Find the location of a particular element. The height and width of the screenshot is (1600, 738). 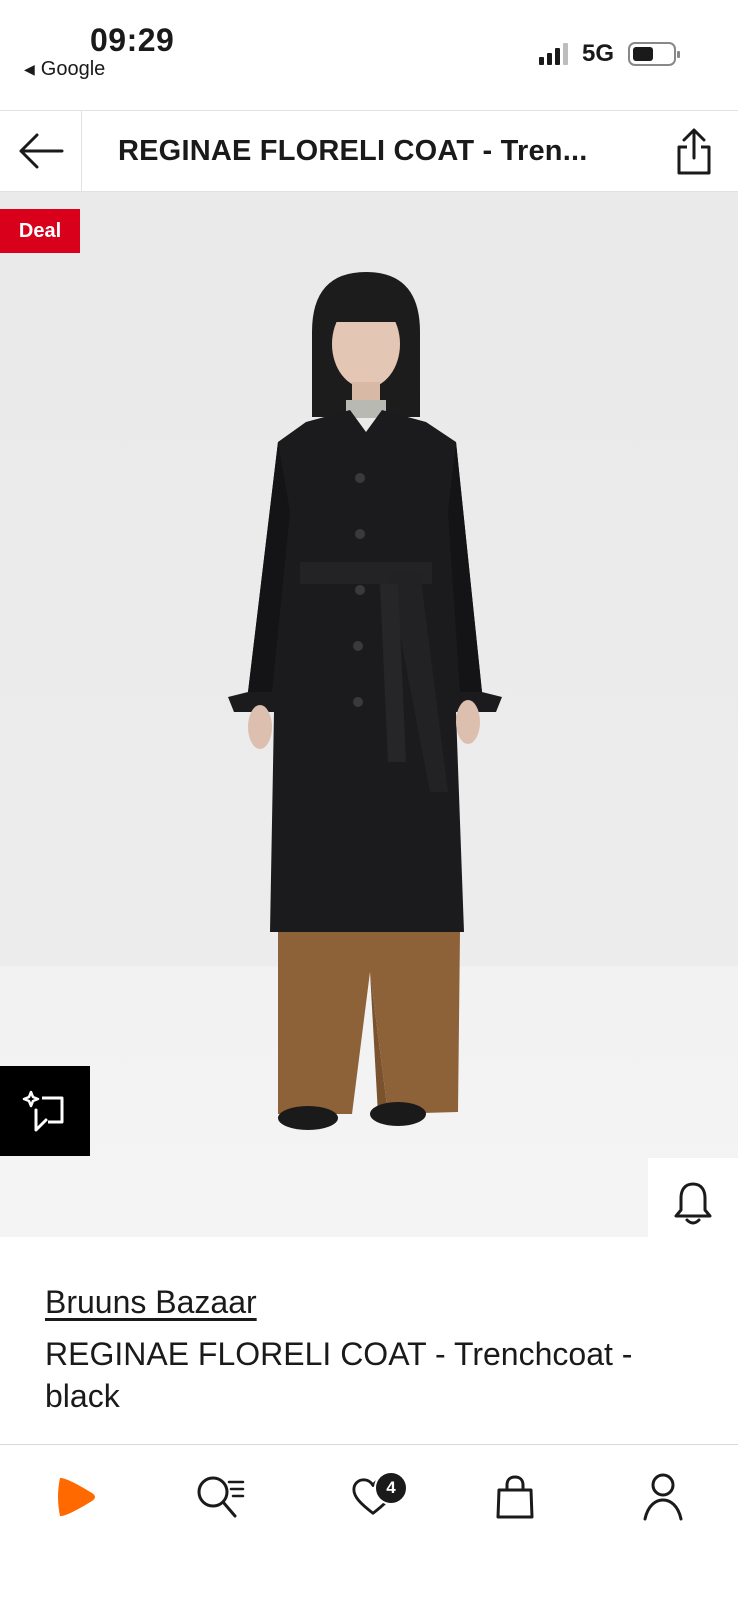

back-to-app-link: ◀ Google is located at coordinates (64, 69).